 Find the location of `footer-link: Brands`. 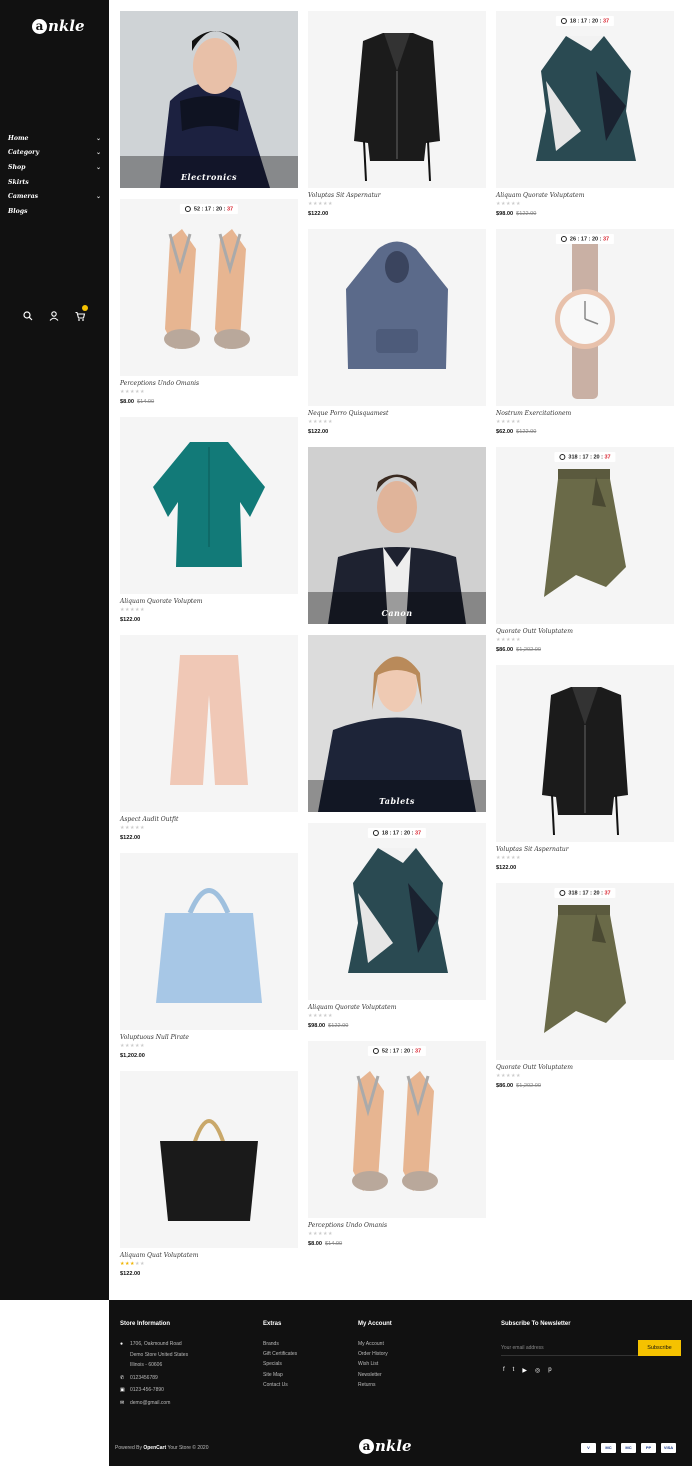

footer-link: Brands is located at coordinates (280, 1344).